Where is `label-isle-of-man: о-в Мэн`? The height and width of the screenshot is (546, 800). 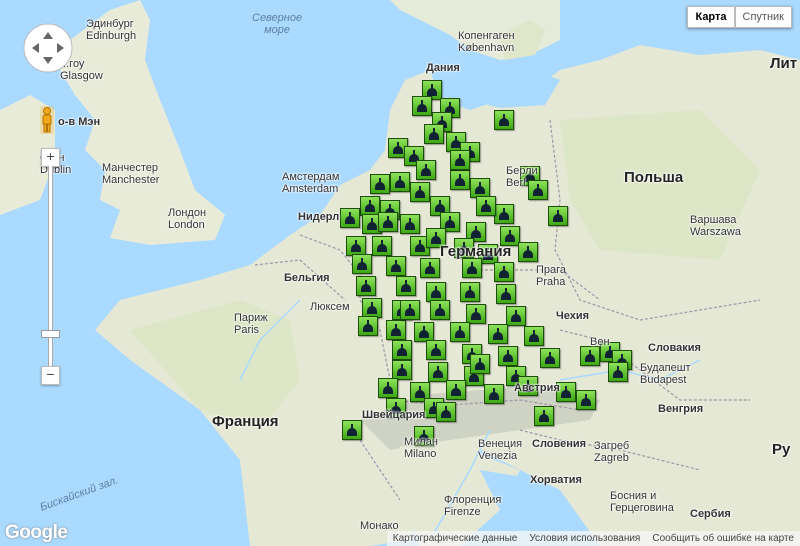
label-isle-of-man: о-в Мэн is located at coordinates (79, 122).